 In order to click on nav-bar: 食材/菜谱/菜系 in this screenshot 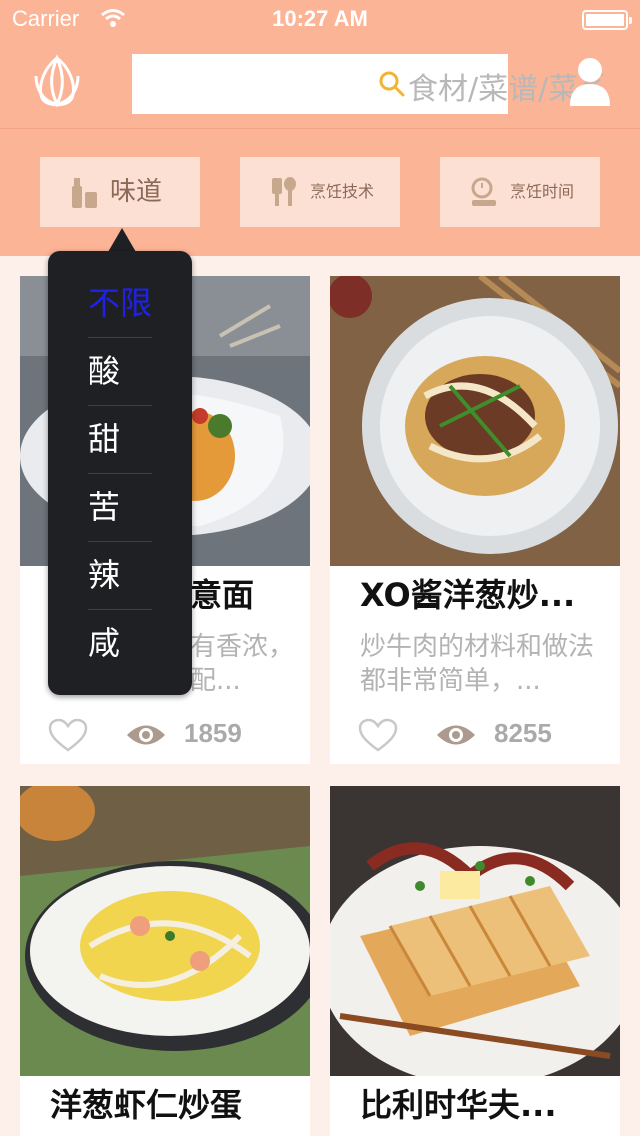, I will do `click(320, 84)`.